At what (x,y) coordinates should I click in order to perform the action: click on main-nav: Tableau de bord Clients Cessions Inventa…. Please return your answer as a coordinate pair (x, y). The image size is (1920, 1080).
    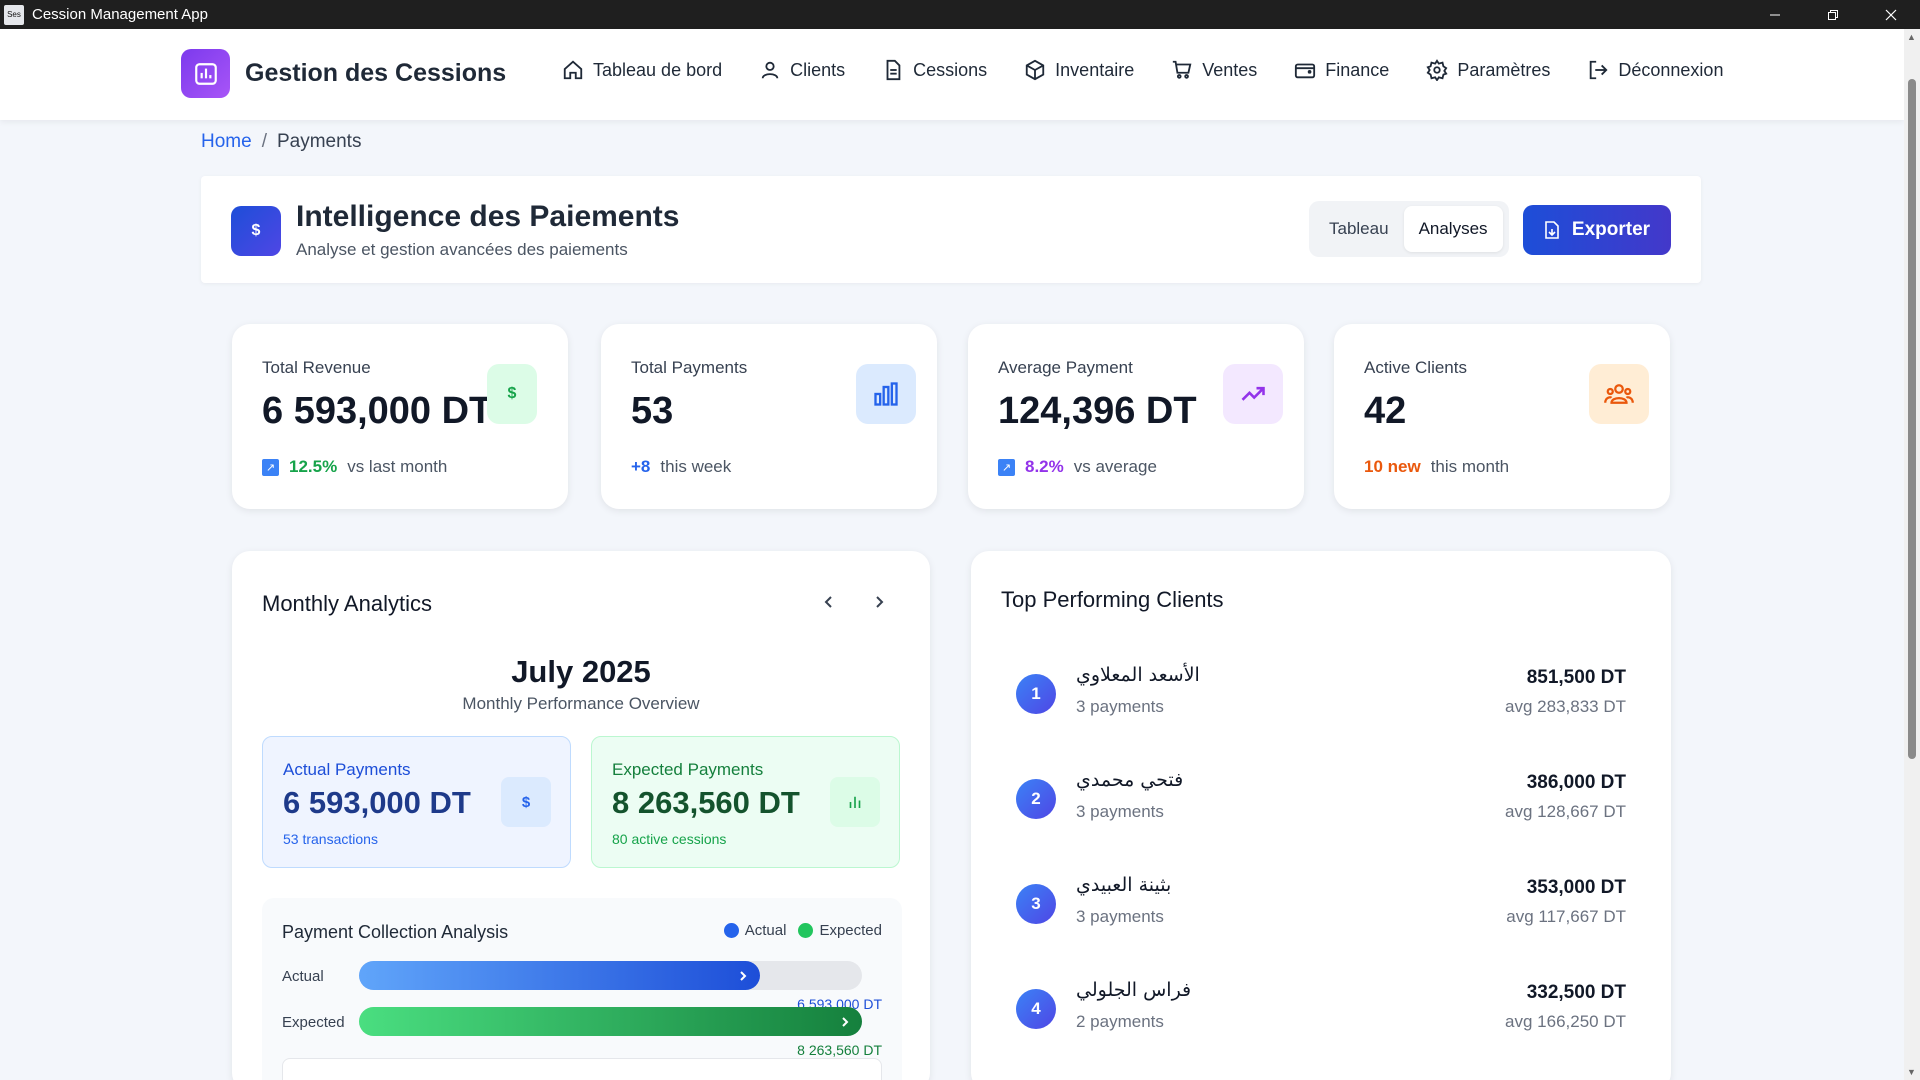
    Looking at the image, I should click on (1161, 70).